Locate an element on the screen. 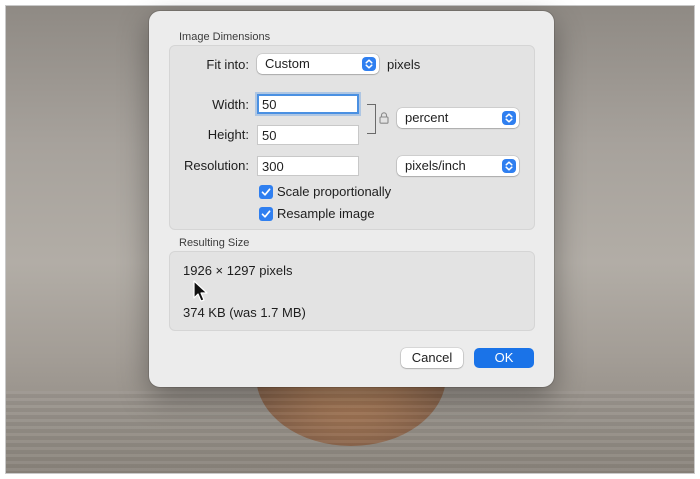  proportion-link-bracket is located at coordinates (371, 119).